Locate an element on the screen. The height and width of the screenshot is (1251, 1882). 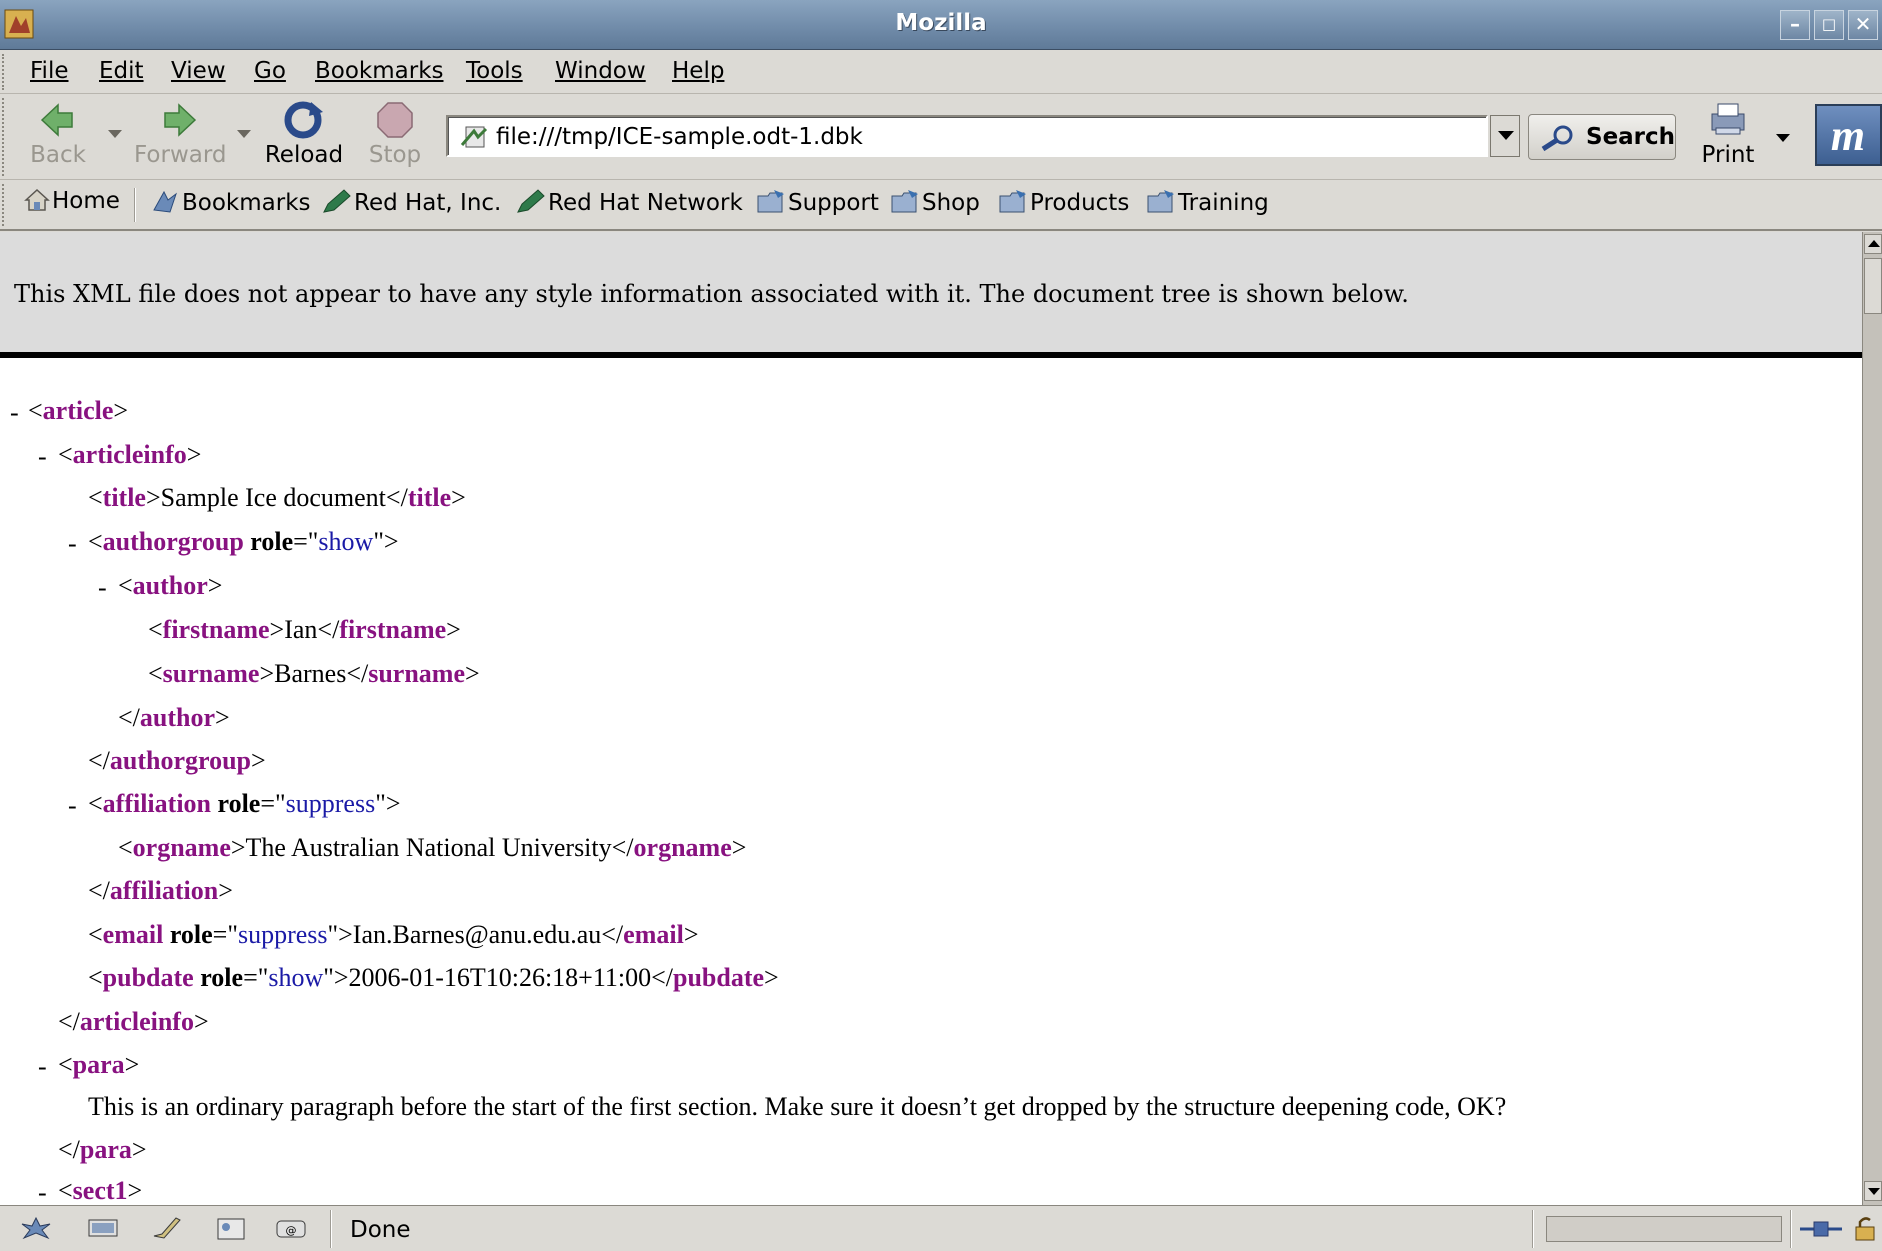
mail-icon is located at coordinates (103, 1229).